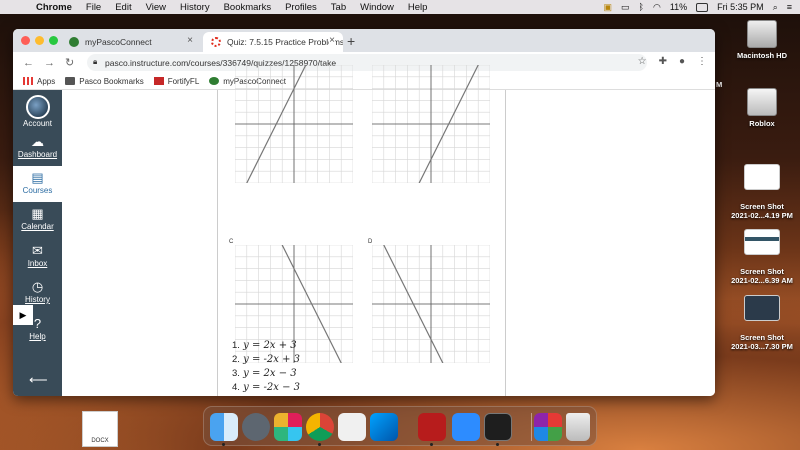 The image size is (800, 450). What do you see at coordinates (37, 177) in the screenshot?
I see `courses-icon: ▤` at bounding box center [37, 177].